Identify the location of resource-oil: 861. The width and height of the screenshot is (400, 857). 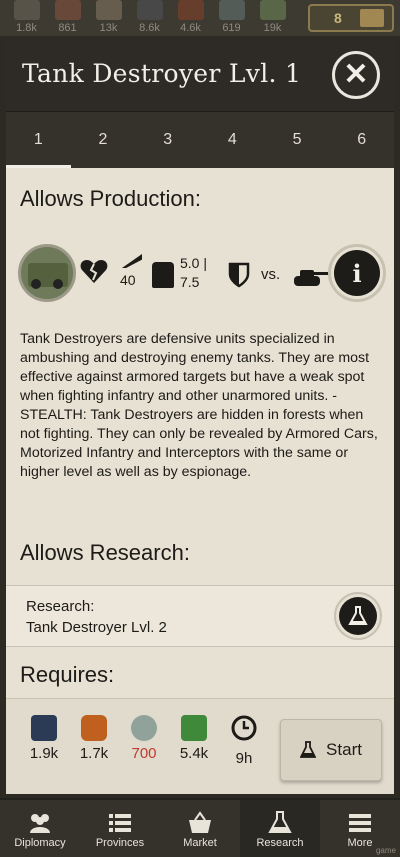
(67, 18).